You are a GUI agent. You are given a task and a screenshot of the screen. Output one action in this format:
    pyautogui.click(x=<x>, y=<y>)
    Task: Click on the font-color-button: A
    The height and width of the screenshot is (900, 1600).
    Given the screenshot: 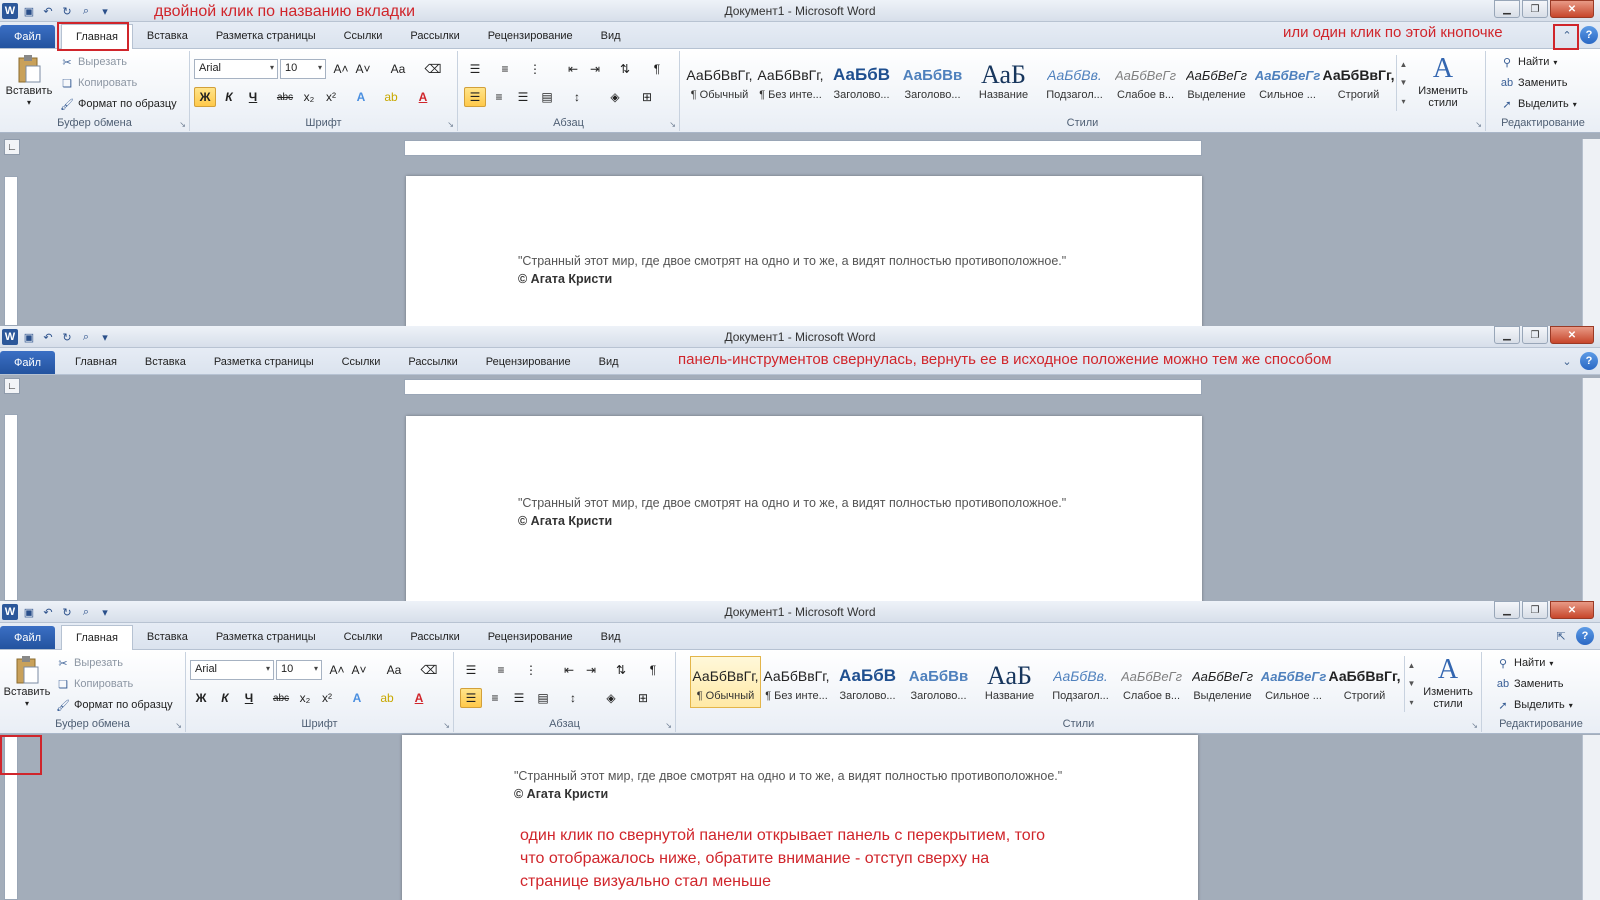 What is the action you would take?
    pyautogui.click(x=419, y=698)
    